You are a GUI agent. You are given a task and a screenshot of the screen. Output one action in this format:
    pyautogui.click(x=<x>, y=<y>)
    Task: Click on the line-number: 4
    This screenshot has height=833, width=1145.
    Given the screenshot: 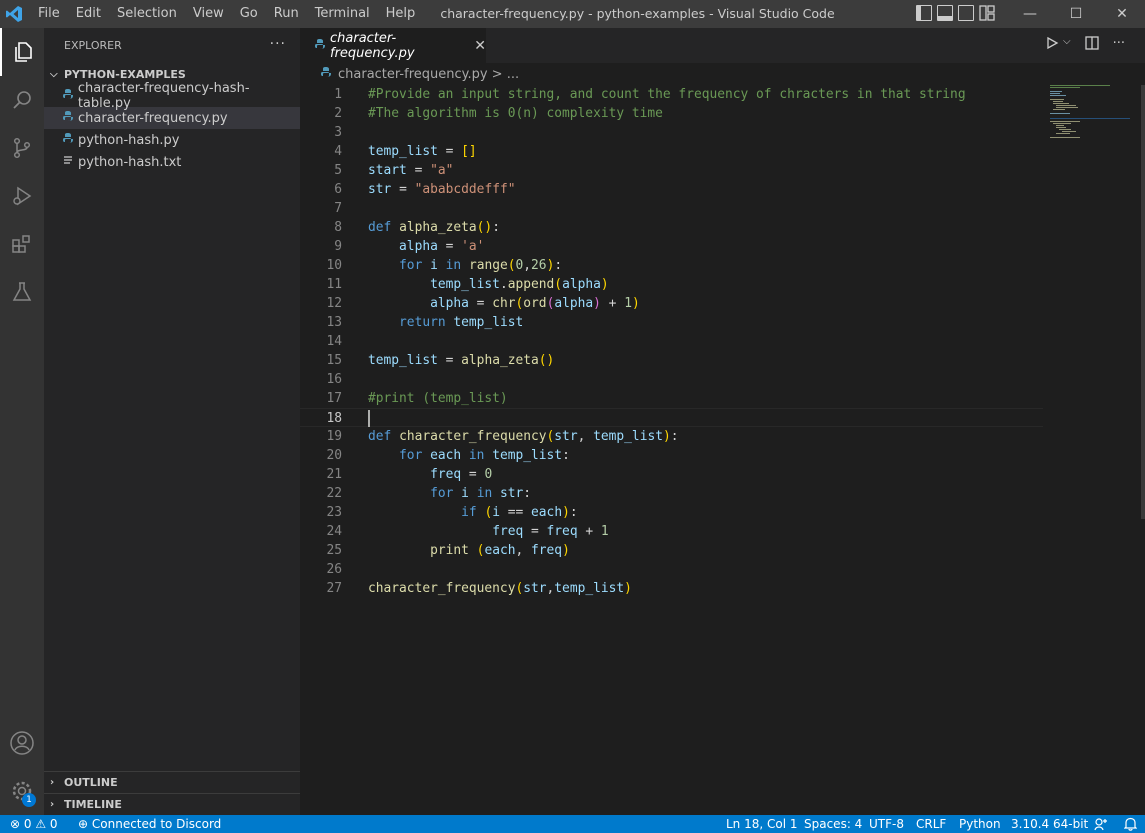 What is the action you would take?
    pyautogui.click(x=338, y=151)
    